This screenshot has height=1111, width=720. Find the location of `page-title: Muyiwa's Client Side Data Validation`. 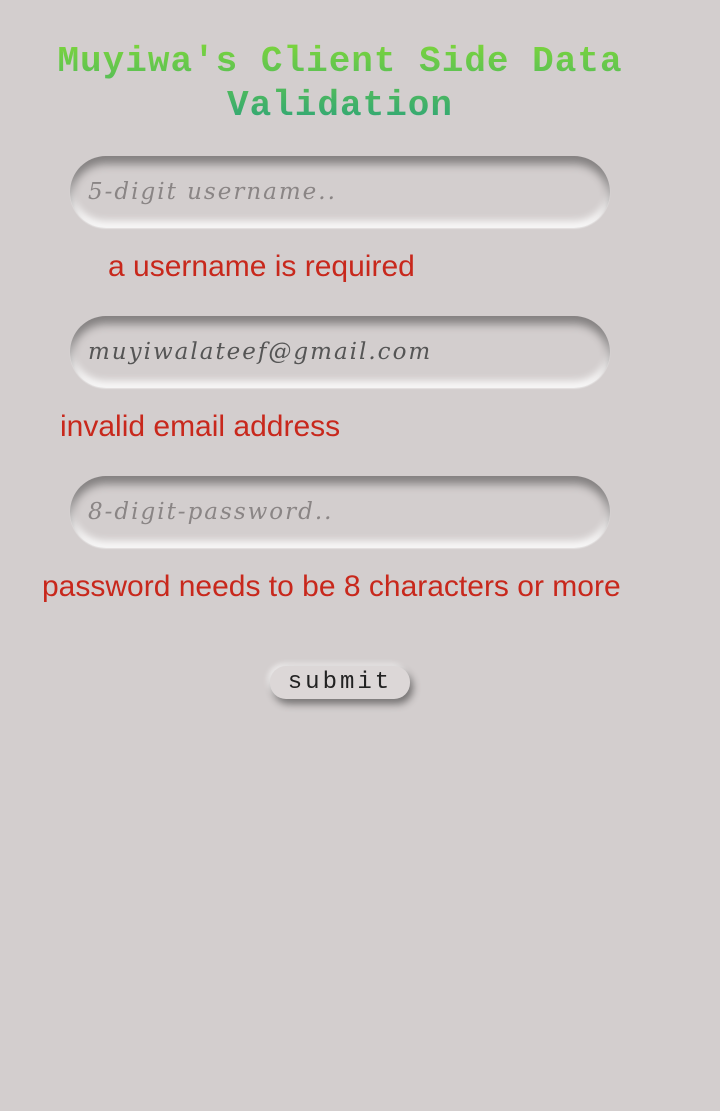

page-title: Muyiwa's Client Side Data Validation is located at coordinates (340, 84).